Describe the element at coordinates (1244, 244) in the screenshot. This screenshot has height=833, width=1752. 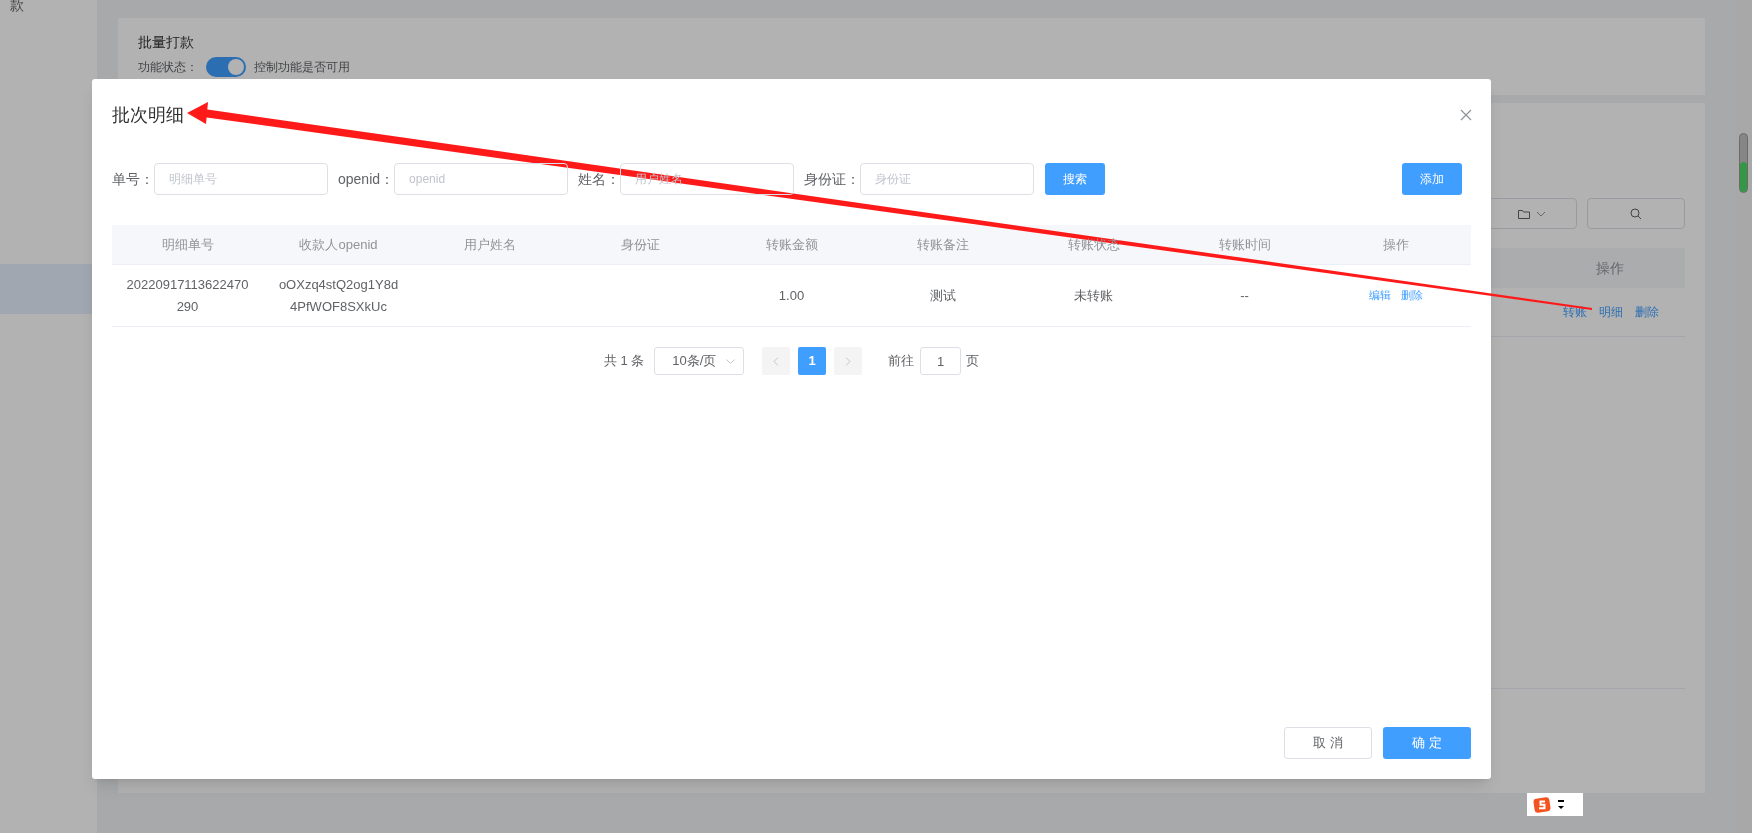
I see `column-header: 转账时间` at that location.